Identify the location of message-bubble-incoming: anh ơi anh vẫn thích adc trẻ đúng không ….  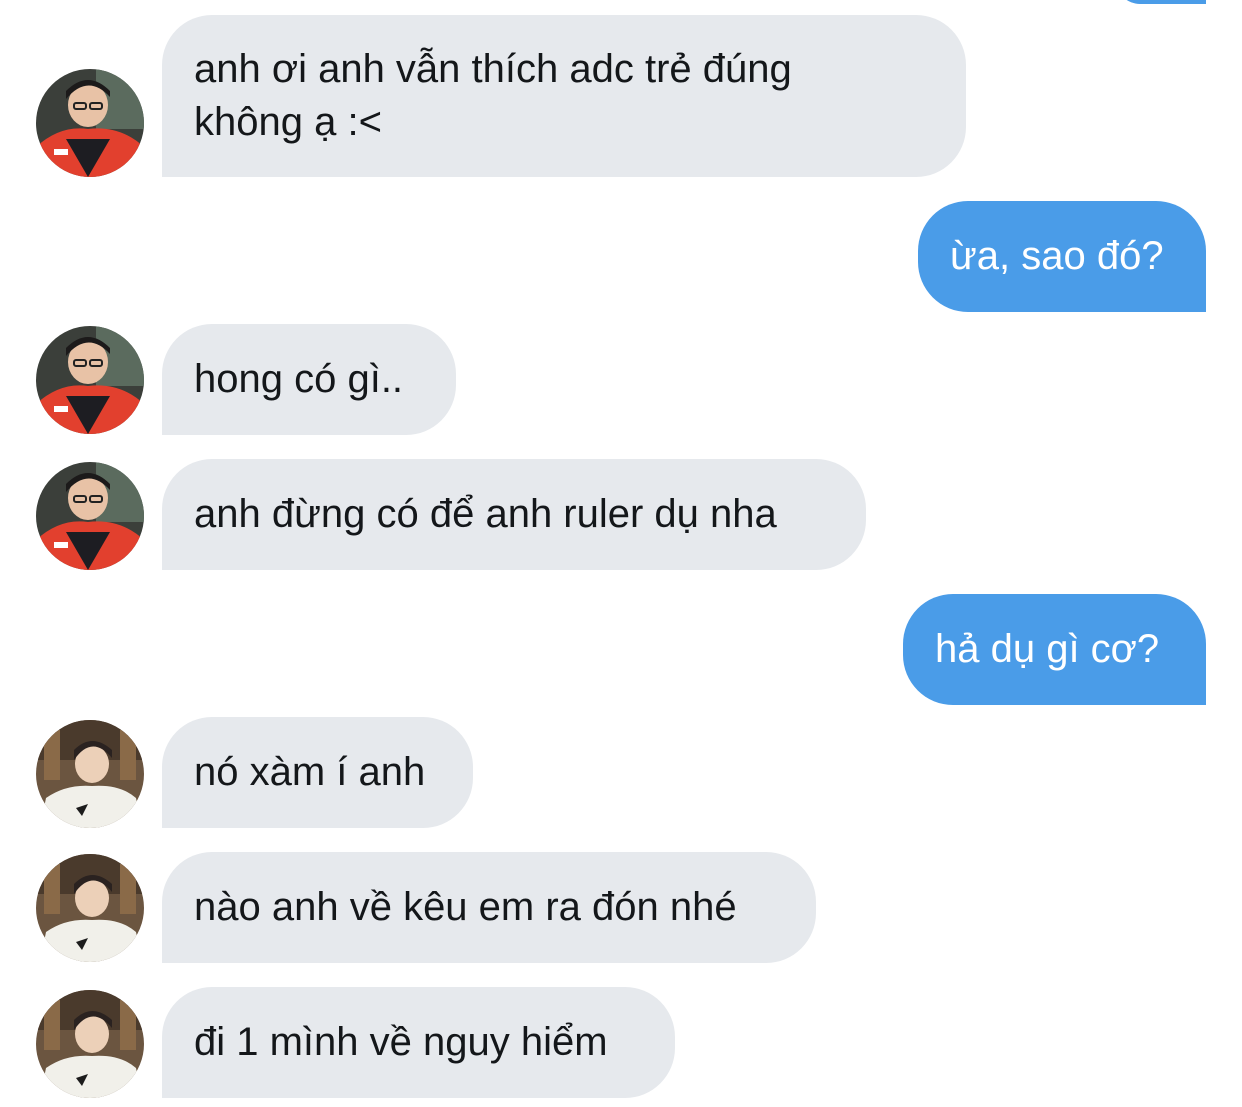
(564, 96).